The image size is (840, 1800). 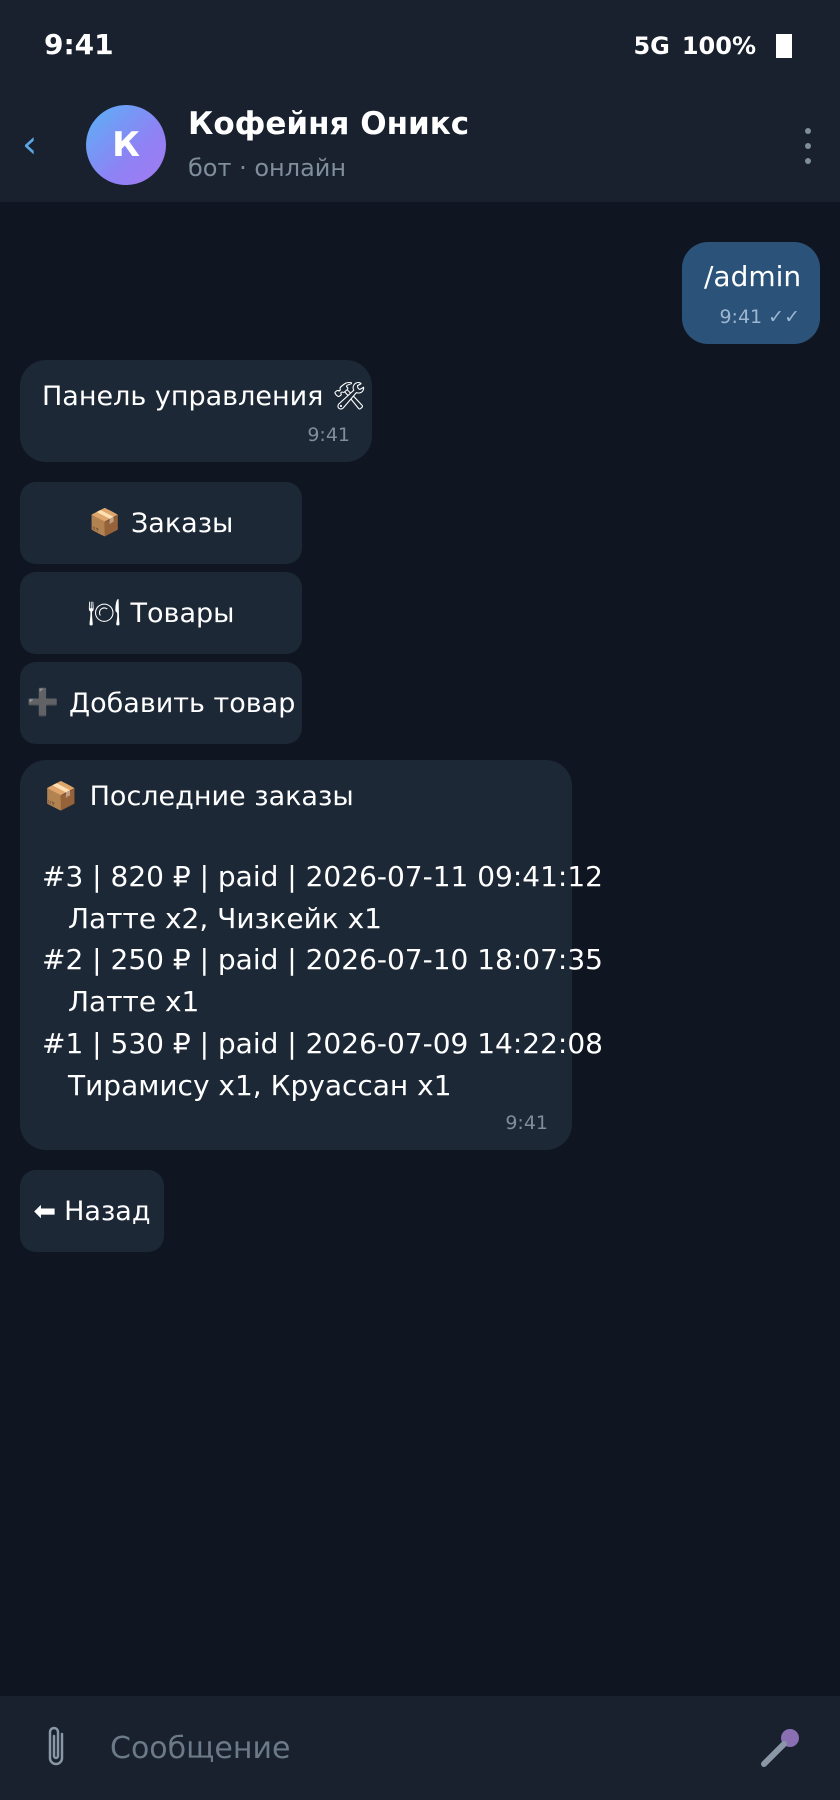 I want to click on input-bar, so click(x=420, y=1748).